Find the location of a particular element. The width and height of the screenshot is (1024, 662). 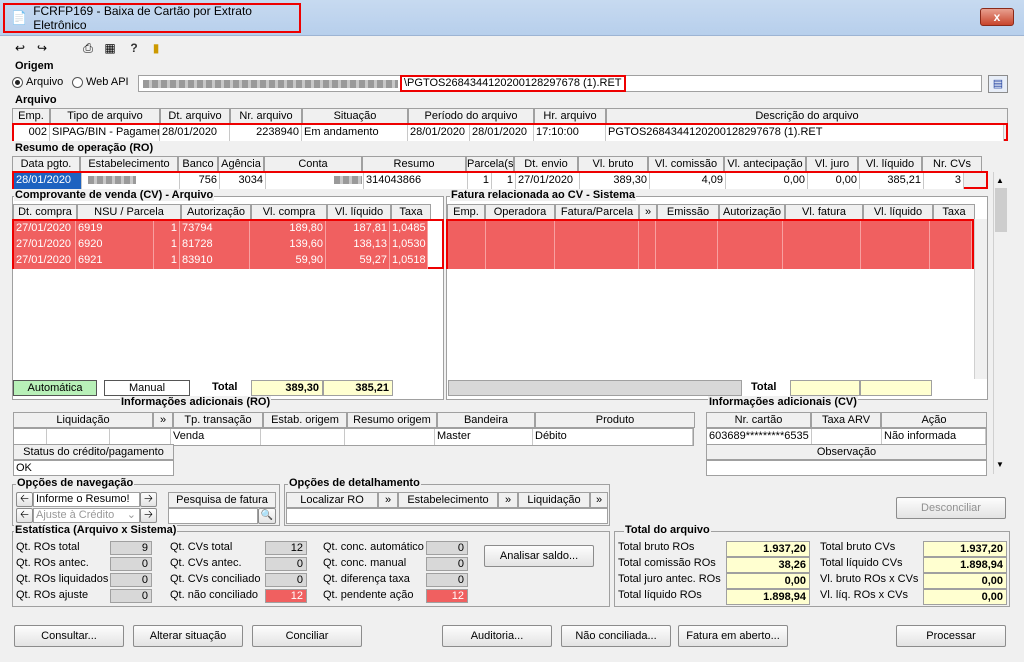

radio-webapi: Web API is located at coordinates (100, 82).